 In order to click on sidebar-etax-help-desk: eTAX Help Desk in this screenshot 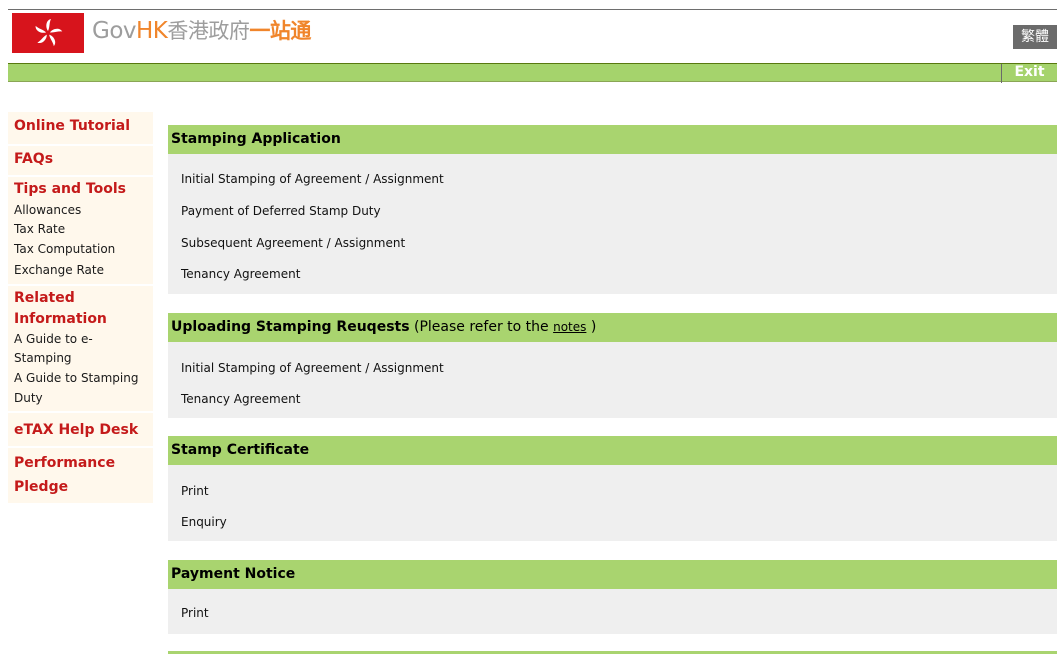, I will do `click(76, 430)`.